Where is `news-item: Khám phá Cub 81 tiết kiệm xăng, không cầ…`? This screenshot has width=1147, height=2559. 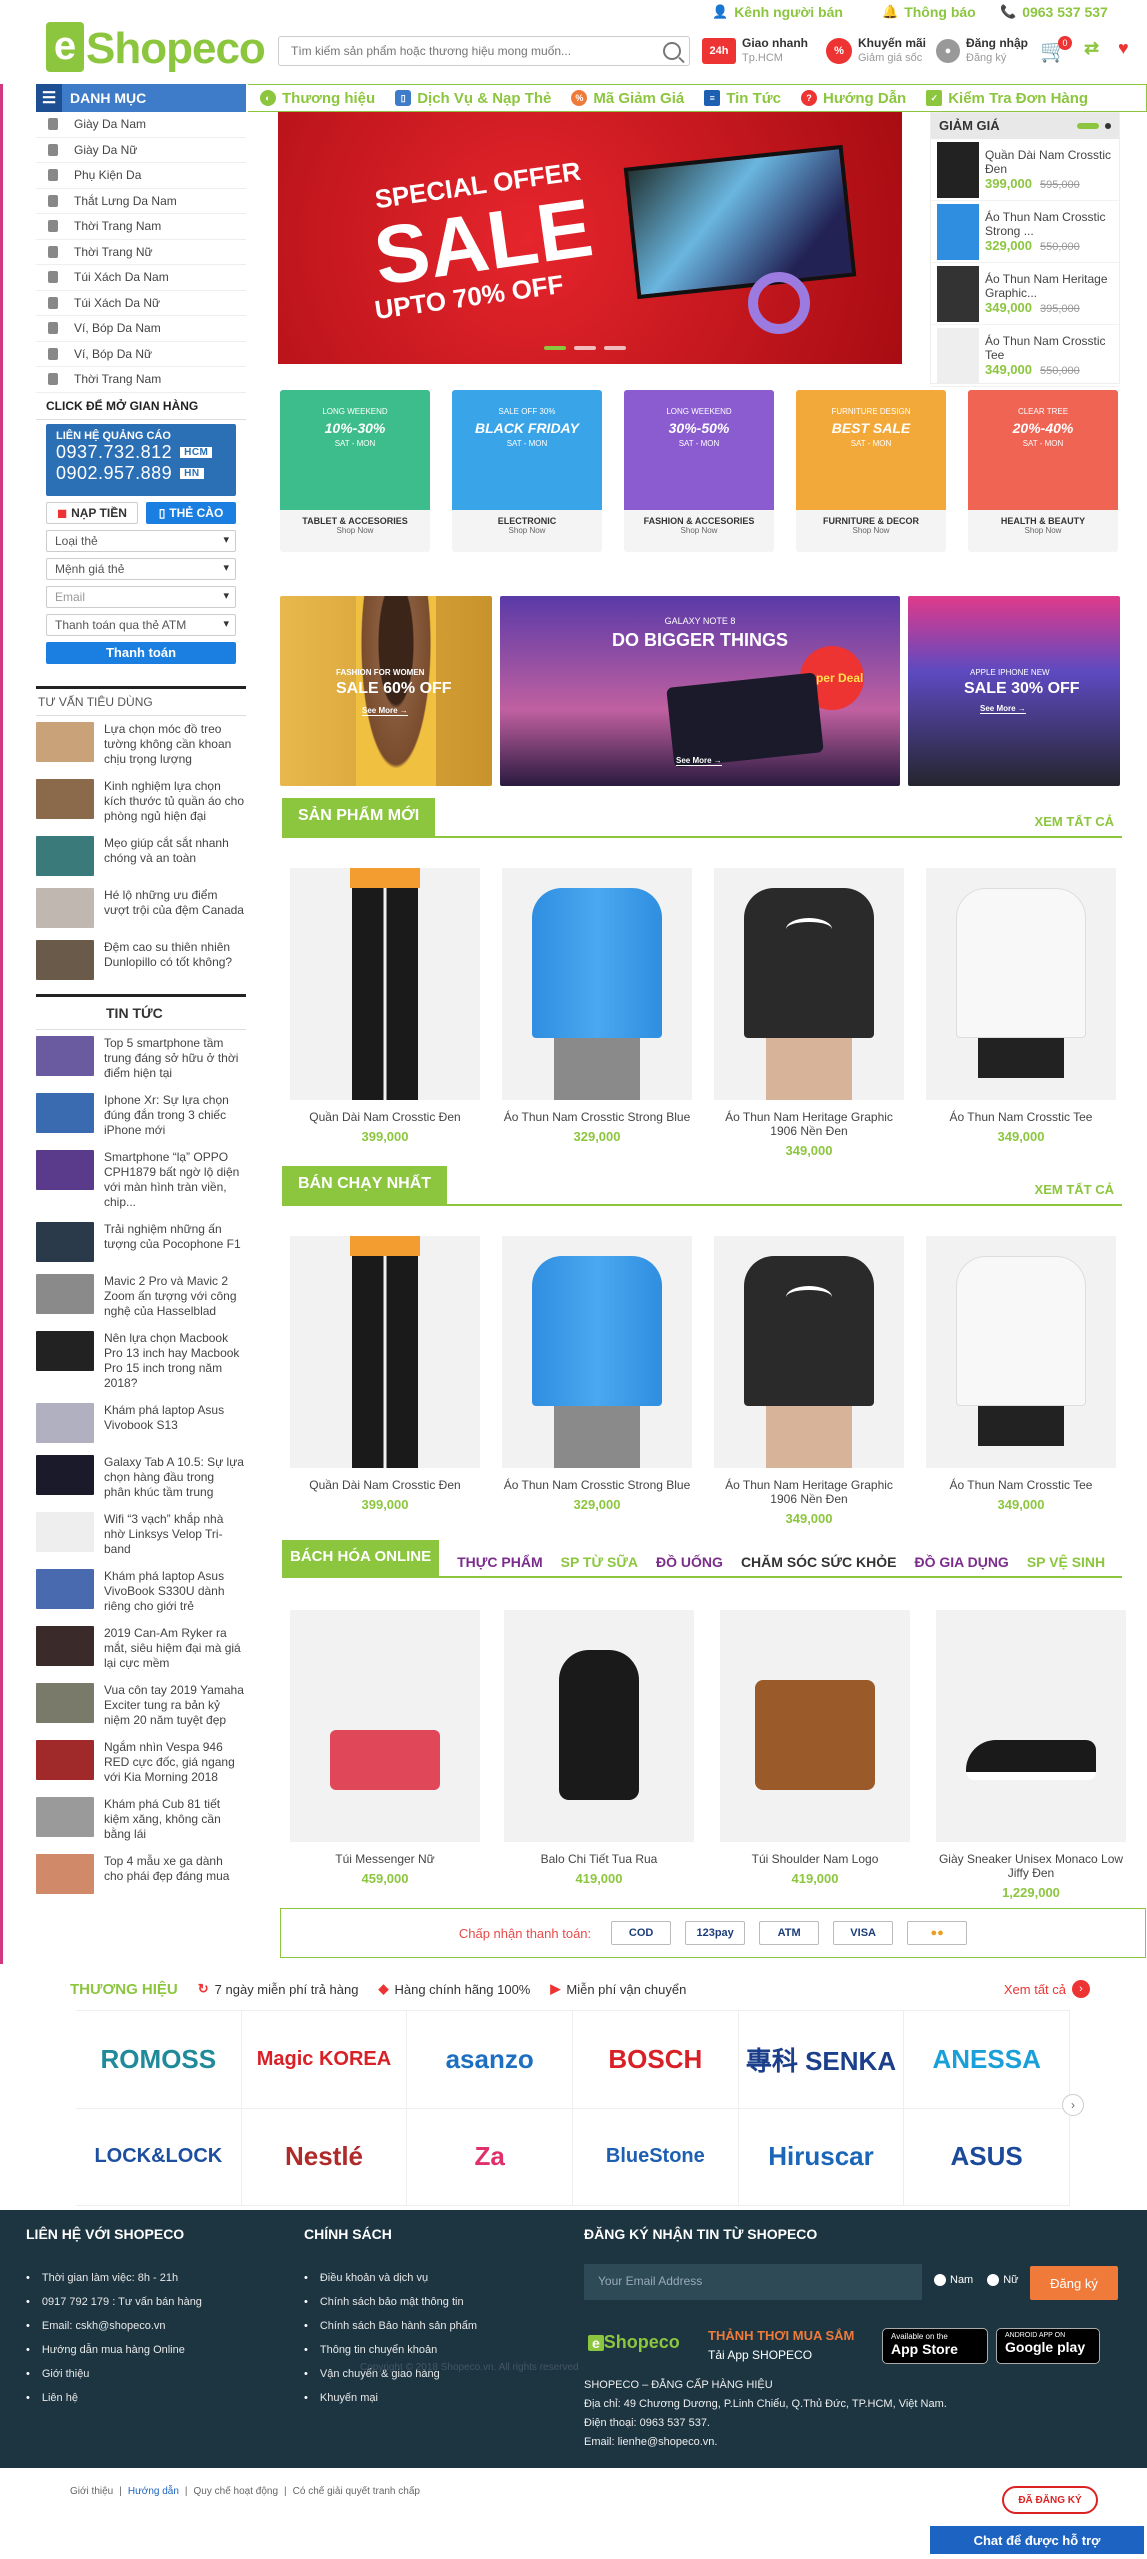
news-item: Khám phá Cub 81 tiết kiệm xăng, không cầ… is located at coordinates (141, 1819).